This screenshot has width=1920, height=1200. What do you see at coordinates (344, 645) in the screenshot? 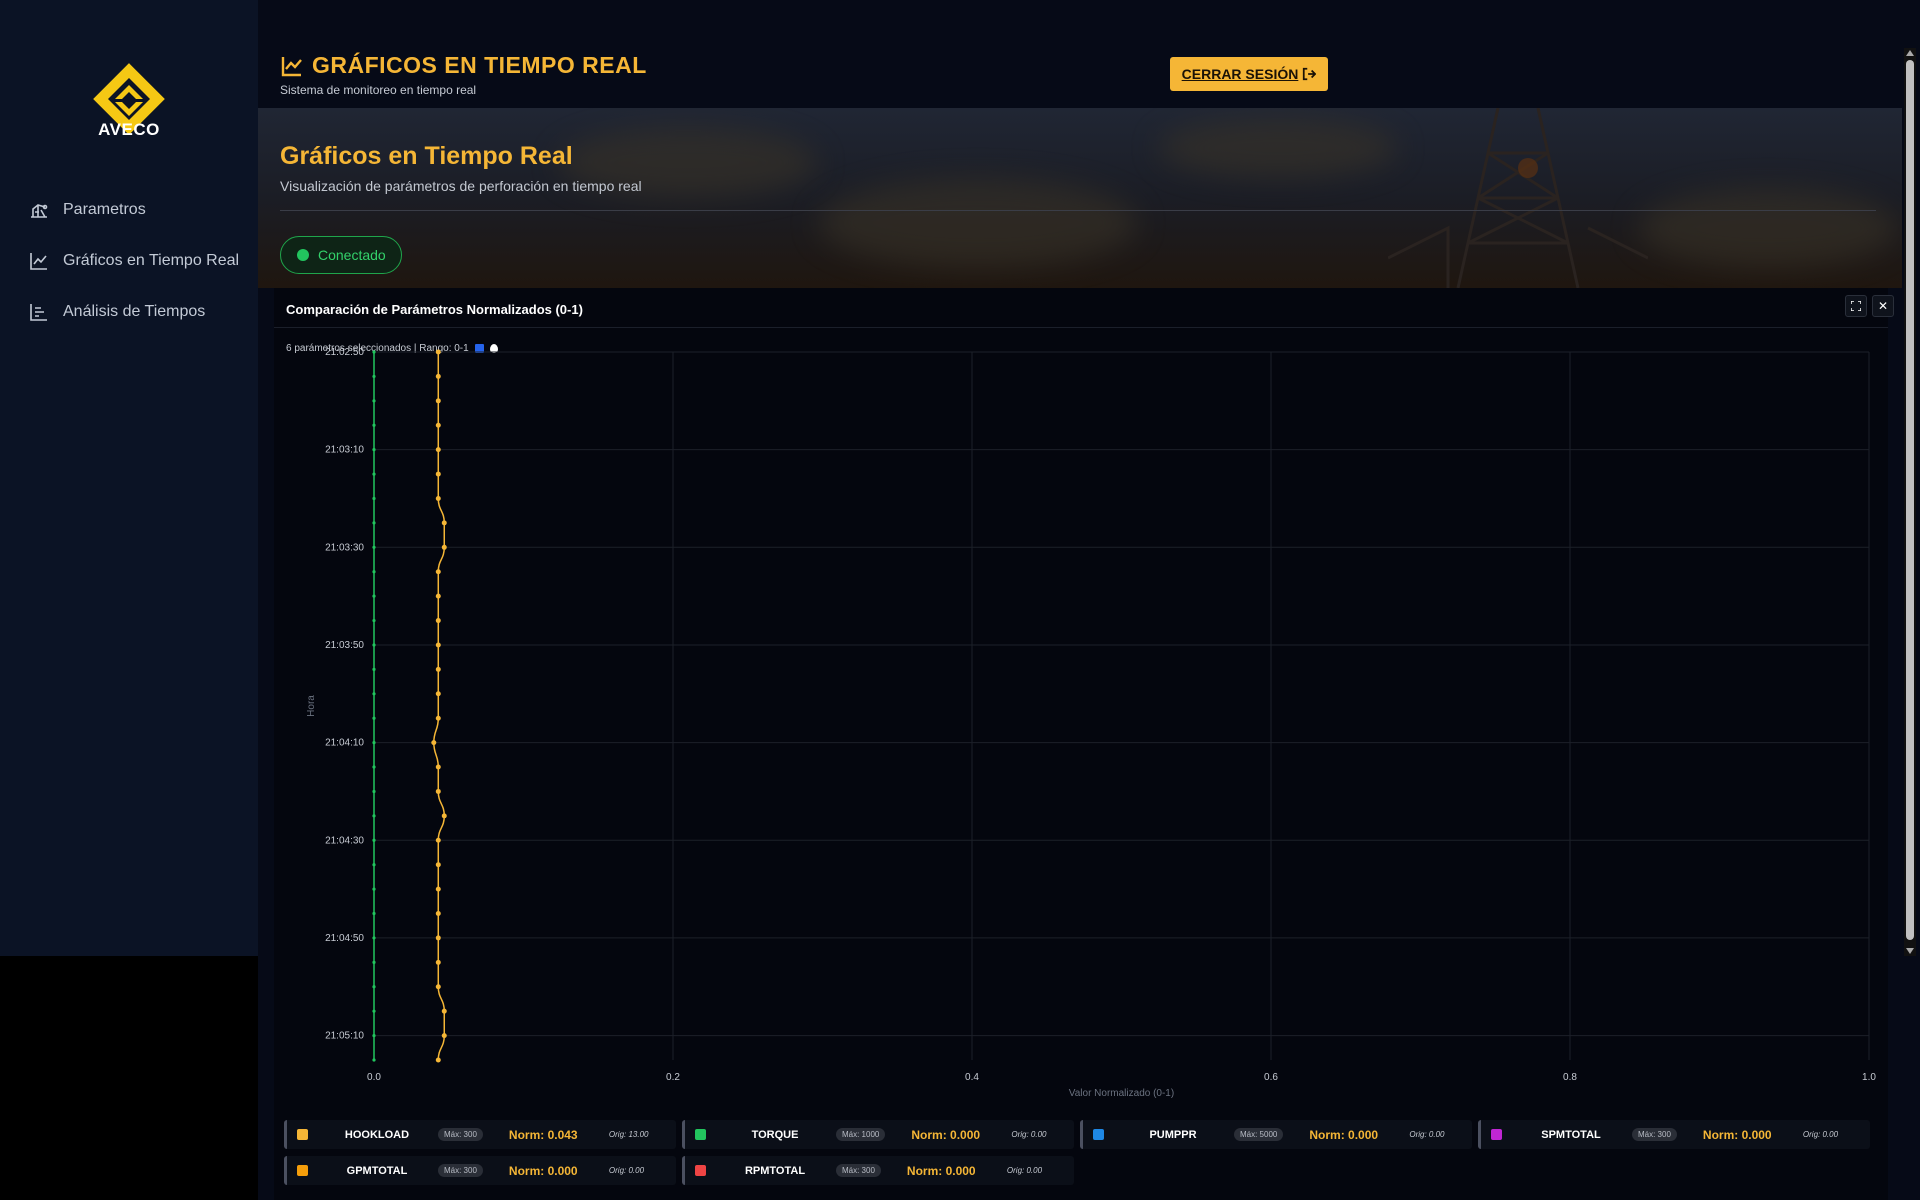
I see `y-tick-label: 21:03:50` at bounding box center [344, 645].